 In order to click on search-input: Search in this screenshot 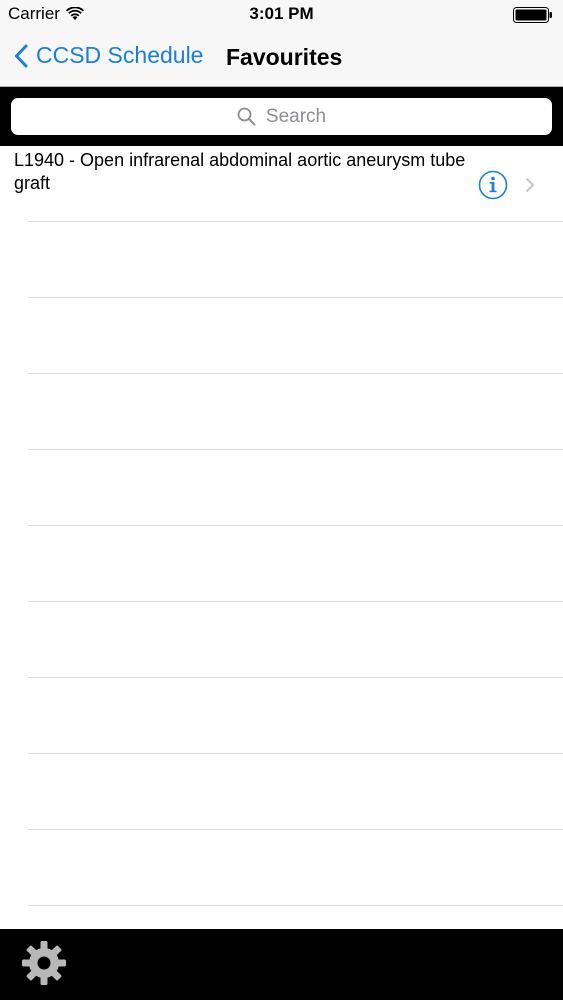, I will do `click(281, 116)`.